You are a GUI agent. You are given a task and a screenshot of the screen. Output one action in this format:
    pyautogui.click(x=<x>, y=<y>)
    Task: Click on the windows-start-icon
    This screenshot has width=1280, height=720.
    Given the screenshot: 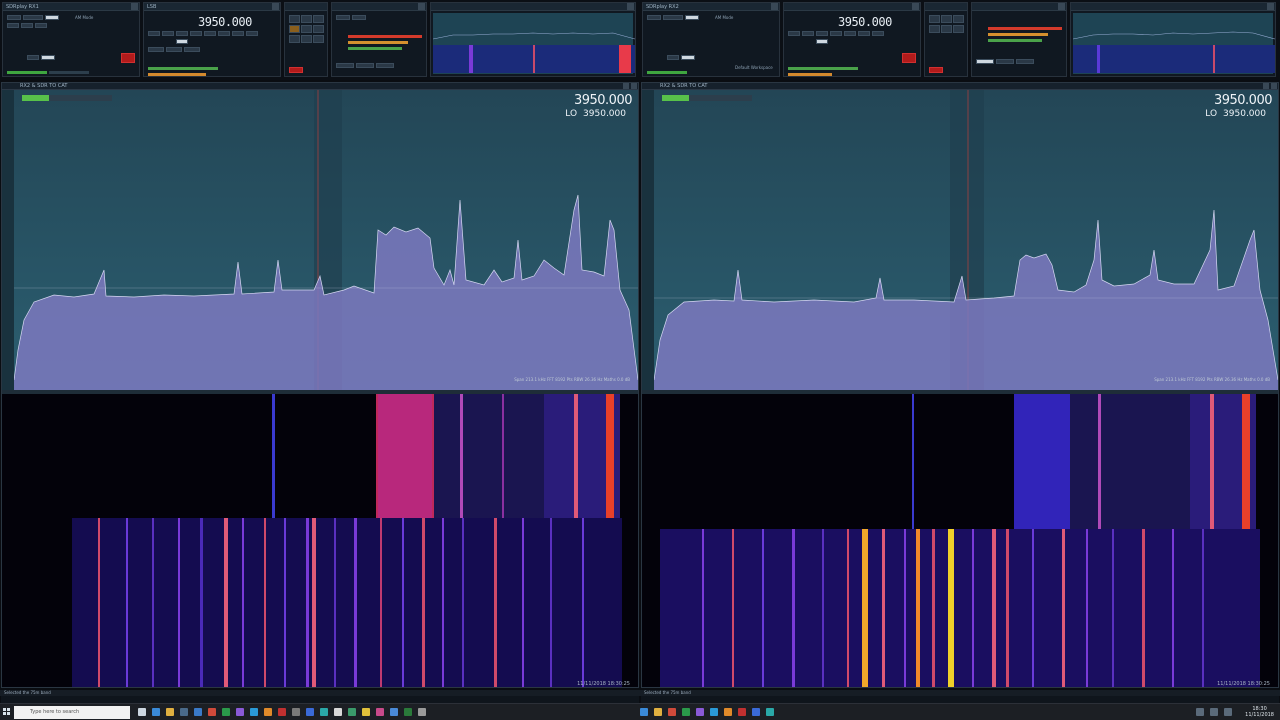 What is the action you would take?
    pyautogui.click(x=7, y=712)
    